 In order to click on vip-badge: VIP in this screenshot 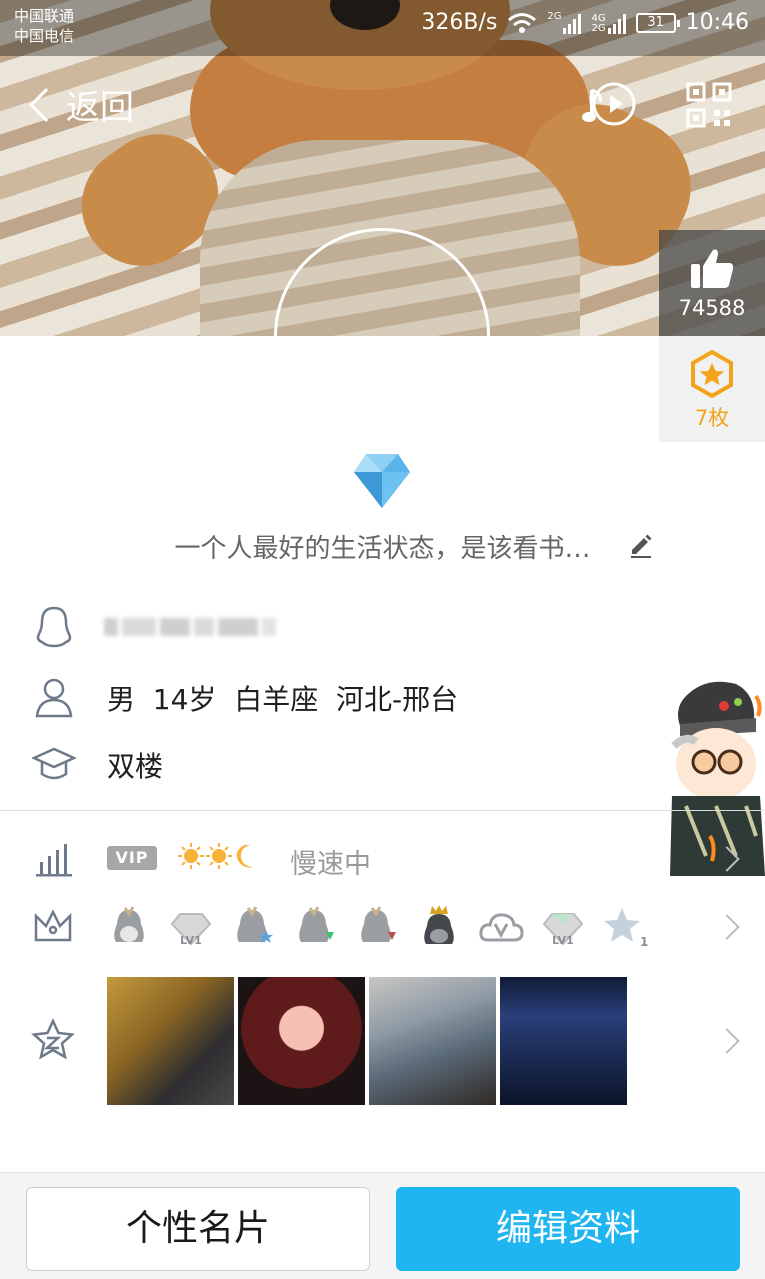, I will do `click(132, 858)`.